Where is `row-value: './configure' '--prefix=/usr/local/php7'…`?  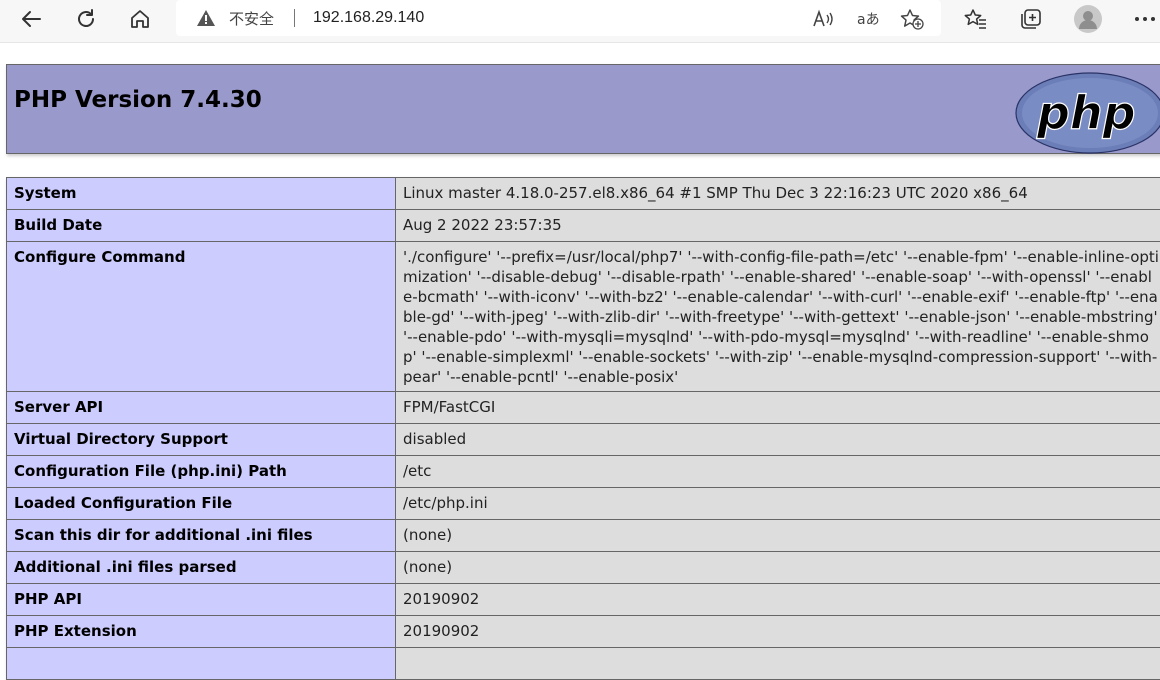 row-value: './configure' '--prefix=/usr/local/php7'… is located at coordinates (778, 317).